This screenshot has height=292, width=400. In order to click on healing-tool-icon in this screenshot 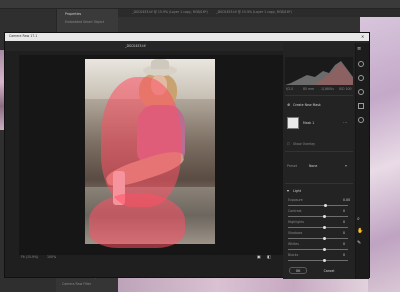, I will do `click(361, 78)`.